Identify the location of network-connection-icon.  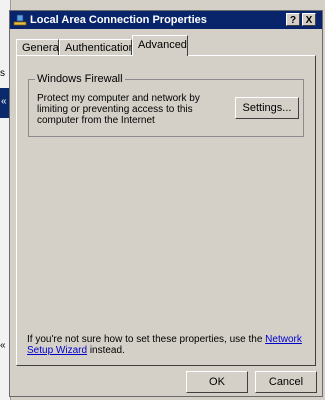
(20, 20).